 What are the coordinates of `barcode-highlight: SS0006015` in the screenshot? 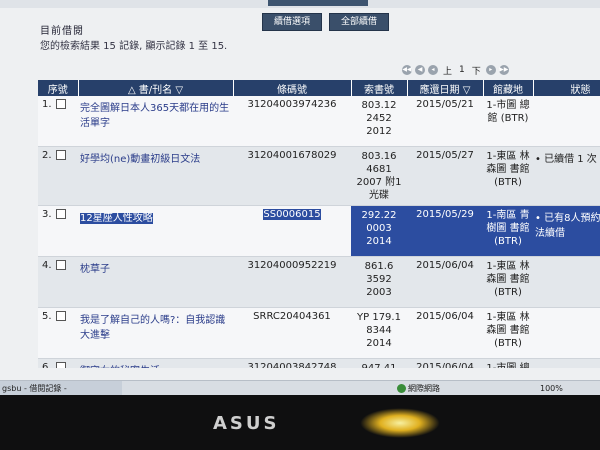 It's located at (292, 214).